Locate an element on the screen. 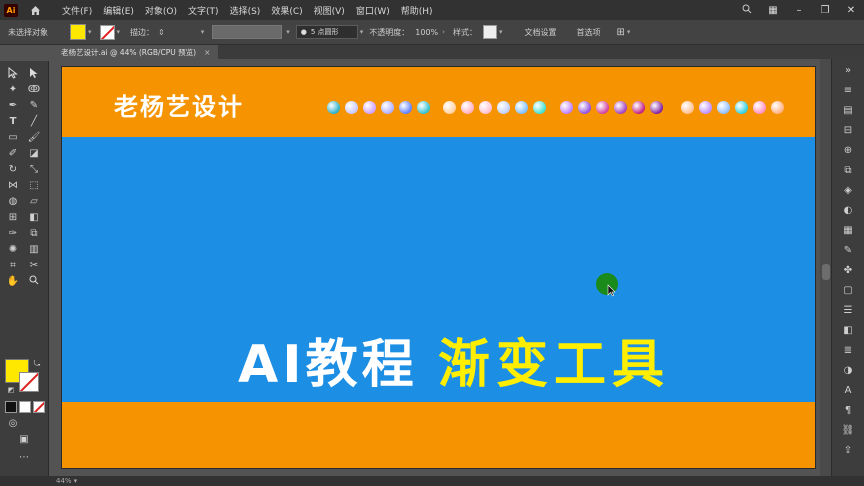 This screenshot has height=486, width=864. pathfinder-icon: ⧉ is located at coordinates (848, 171).